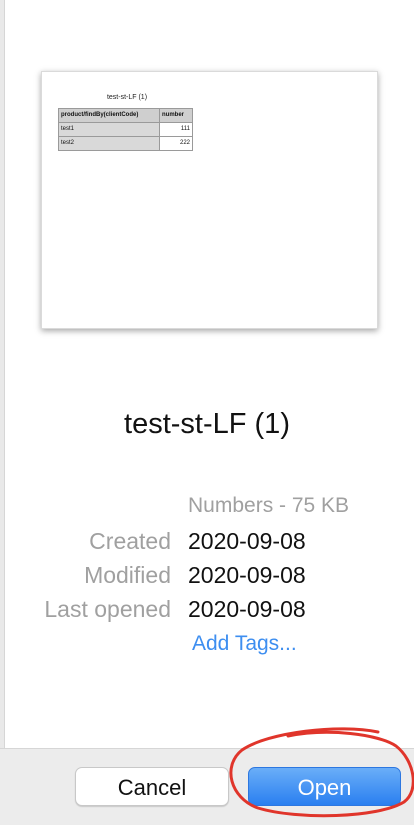  I want to click on file-title: test-st-LF (1), so click(207, 424).